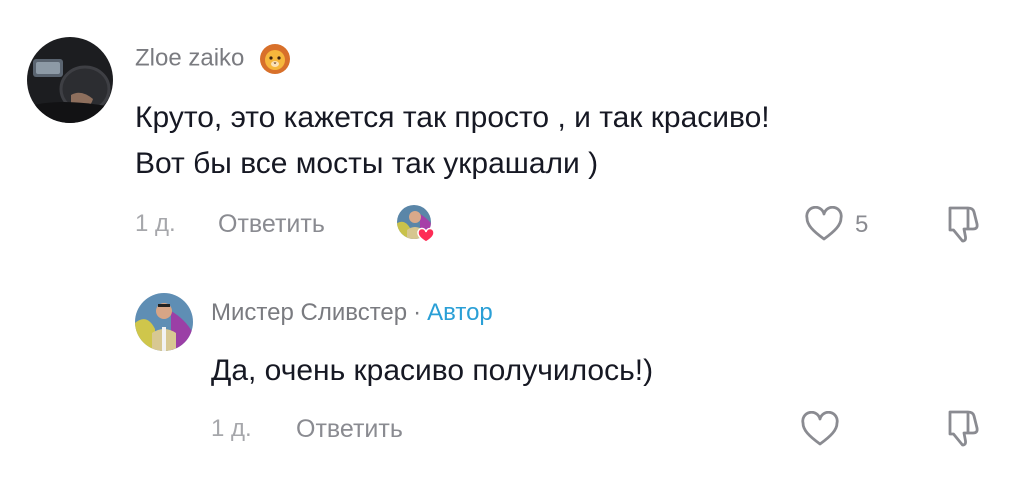 The width and height of the screenshot is (1024, 487). I want to click on commenter-avatar, so click(70, 80).